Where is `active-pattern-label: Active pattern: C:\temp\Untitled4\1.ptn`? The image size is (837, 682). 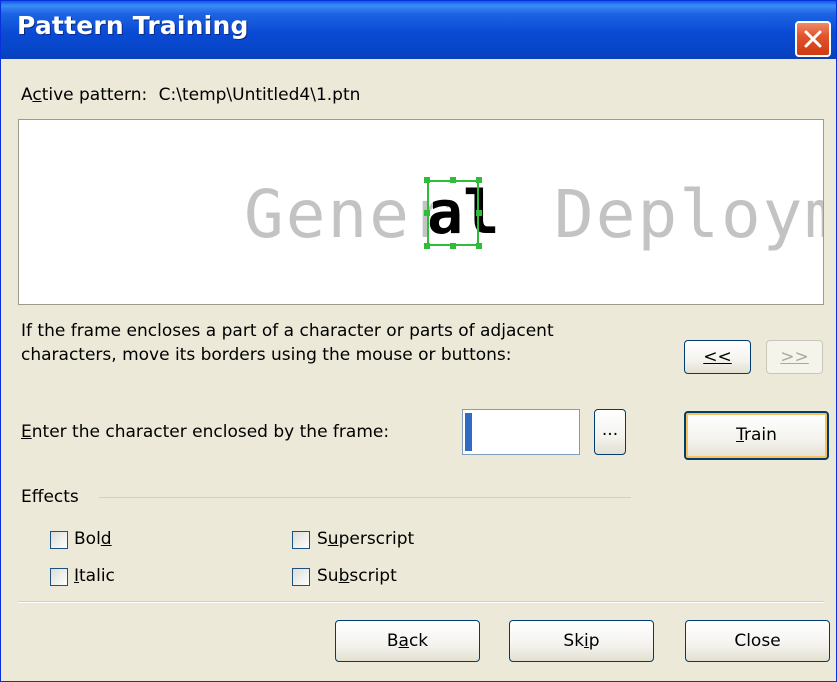 active-pattern-label: Active pattern: C:\temp\Untitled4\1.ptn is located at coordinates (191, 95).